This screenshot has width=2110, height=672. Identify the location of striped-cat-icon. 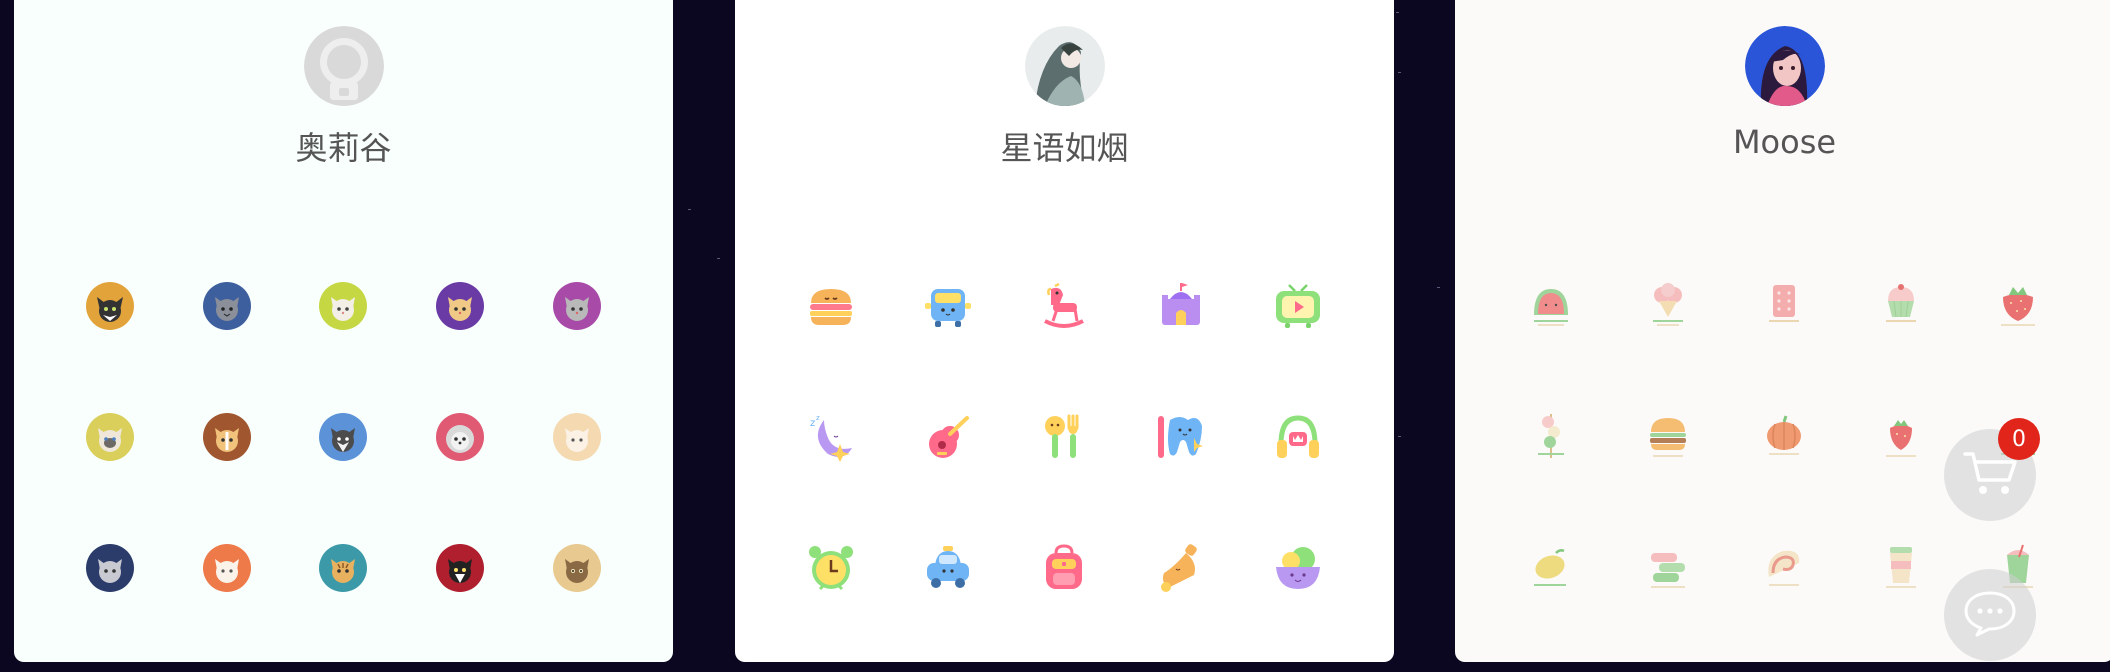
(577, 568).